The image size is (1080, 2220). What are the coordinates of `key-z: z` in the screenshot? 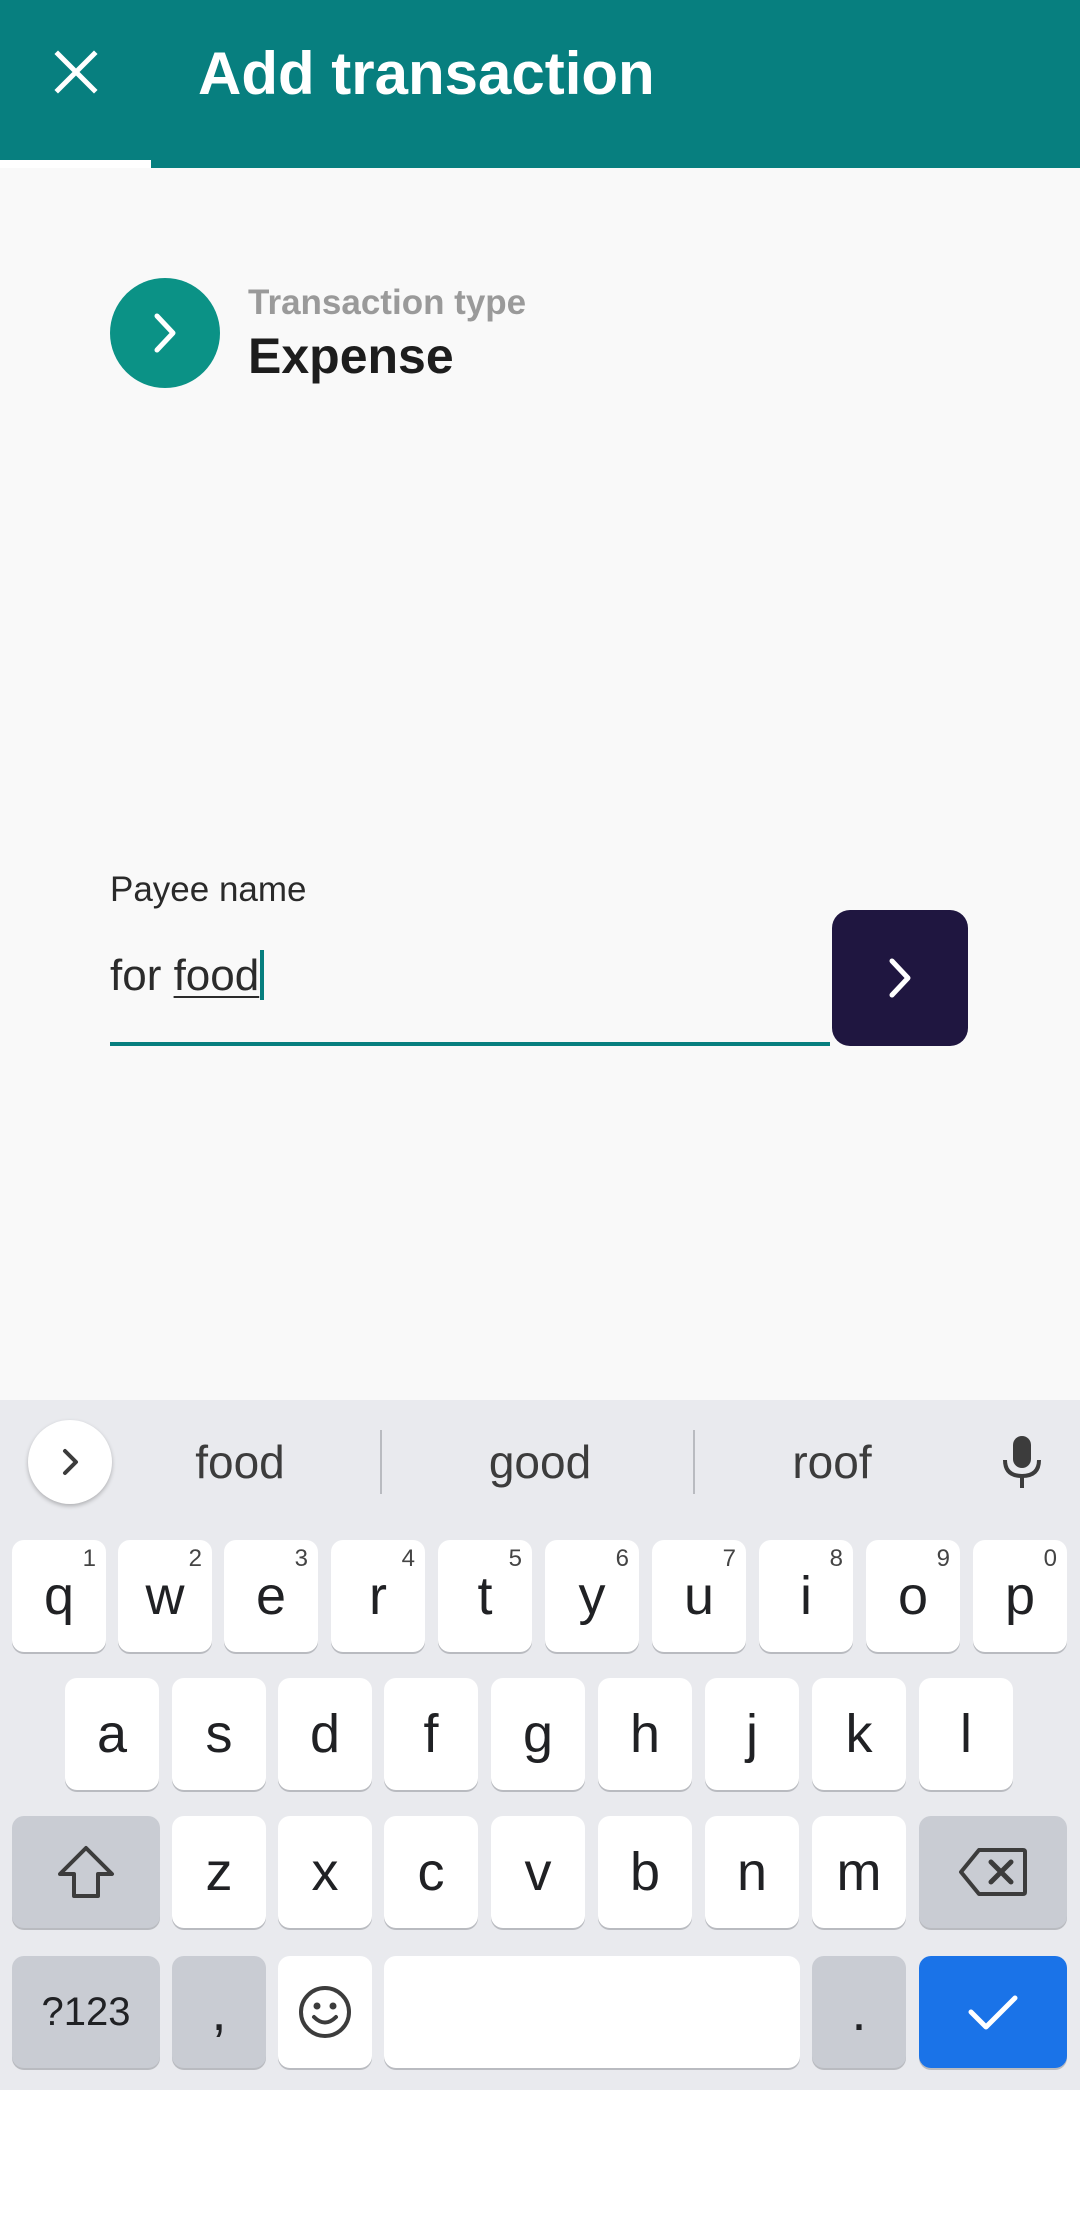 It's located at (219, 1872).